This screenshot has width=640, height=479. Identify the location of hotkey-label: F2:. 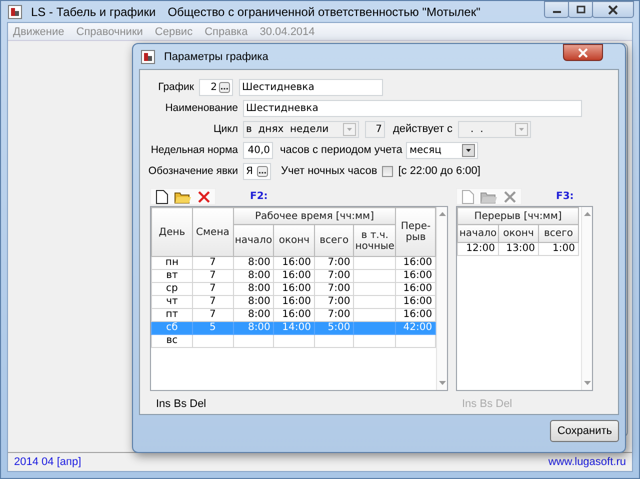
(259, 196).